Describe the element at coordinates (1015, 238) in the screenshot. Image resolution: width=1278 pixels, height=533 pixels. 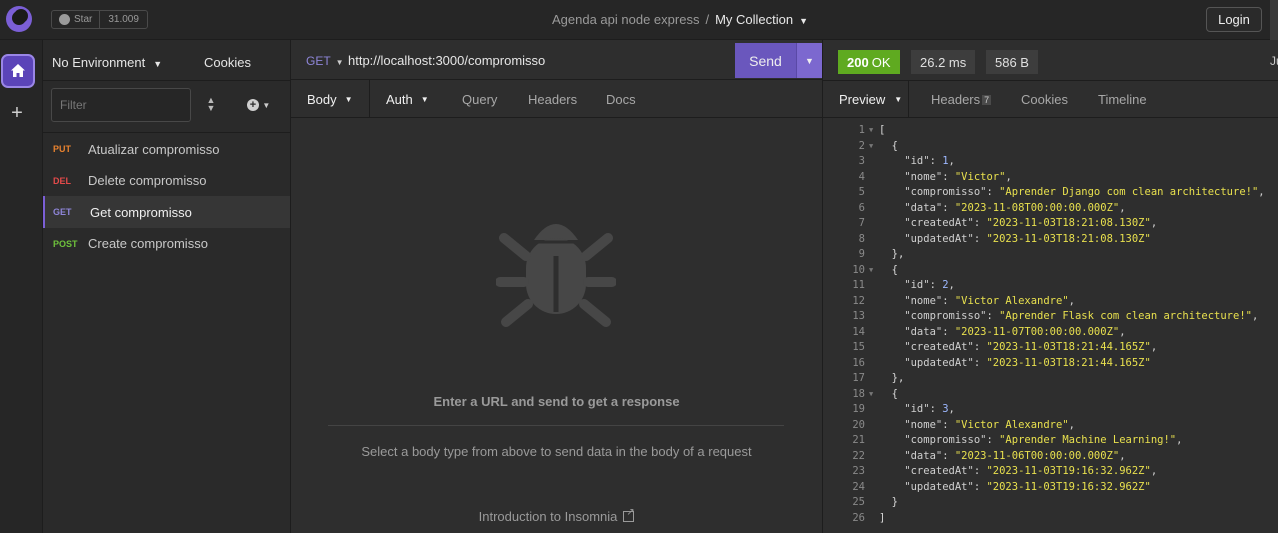
I see `code-text: "updatedAt": "2023-11-03T18:21:08.130Z"` at that location.